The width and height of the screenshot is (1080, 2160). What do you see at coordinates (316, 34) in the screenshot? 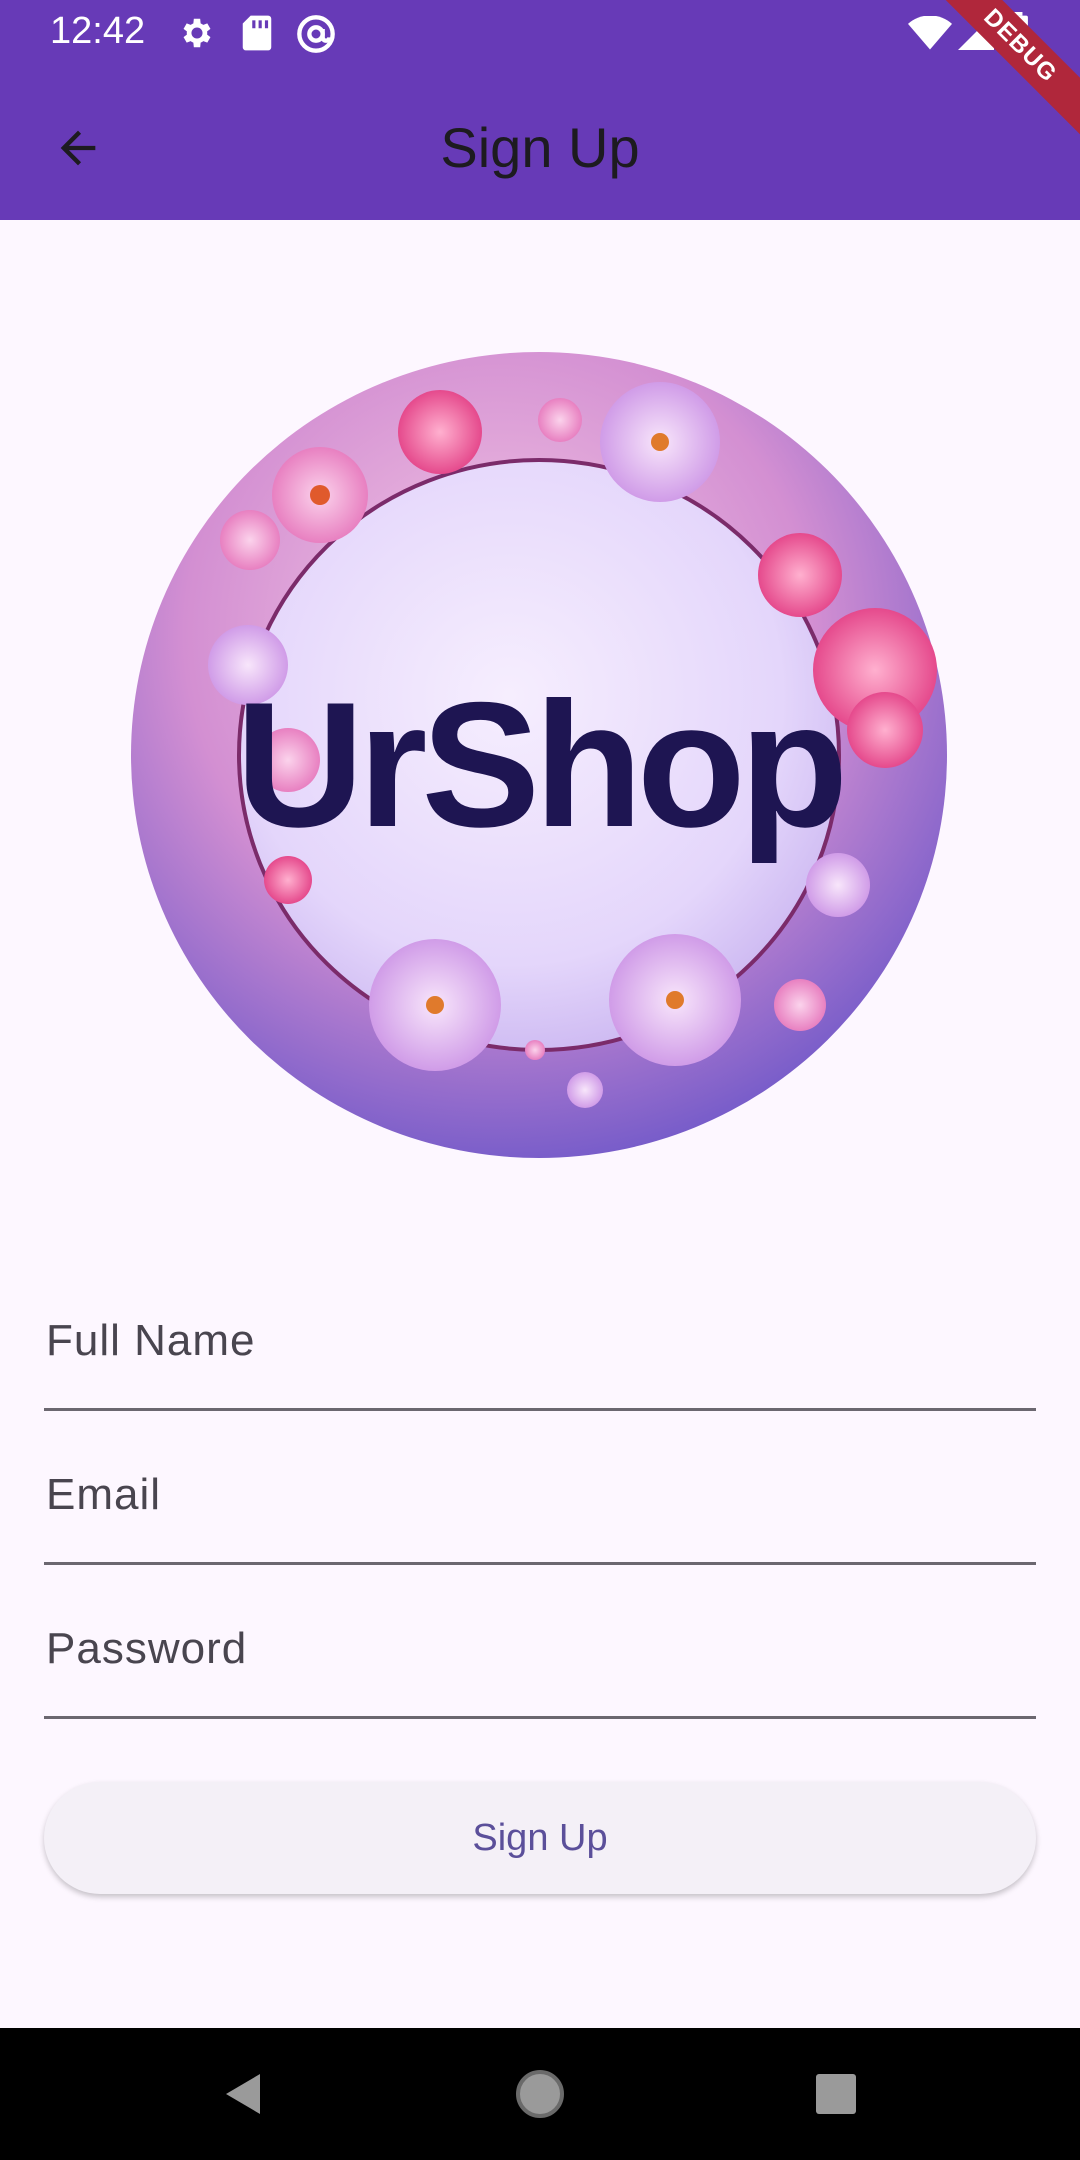
I see `at-sign-icon` at bounding box center [316, 34].